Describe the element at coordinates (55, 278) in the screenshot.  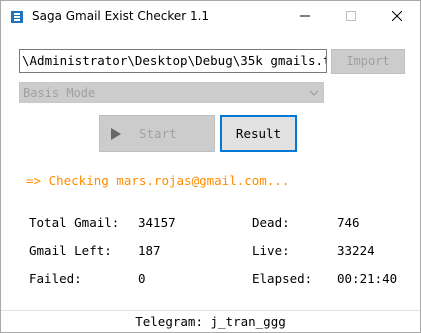
I see `failed-label: Failed:` at that location.